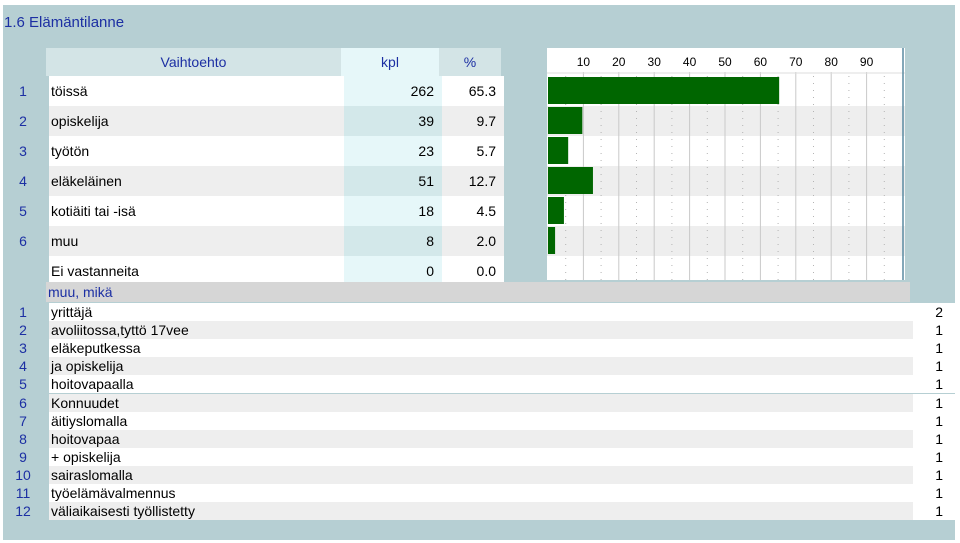 Image resolution: width=960 pixels, height=543 pixels. I want to click on list-item: 4 ja opiskelija 1, so click(479, 366).